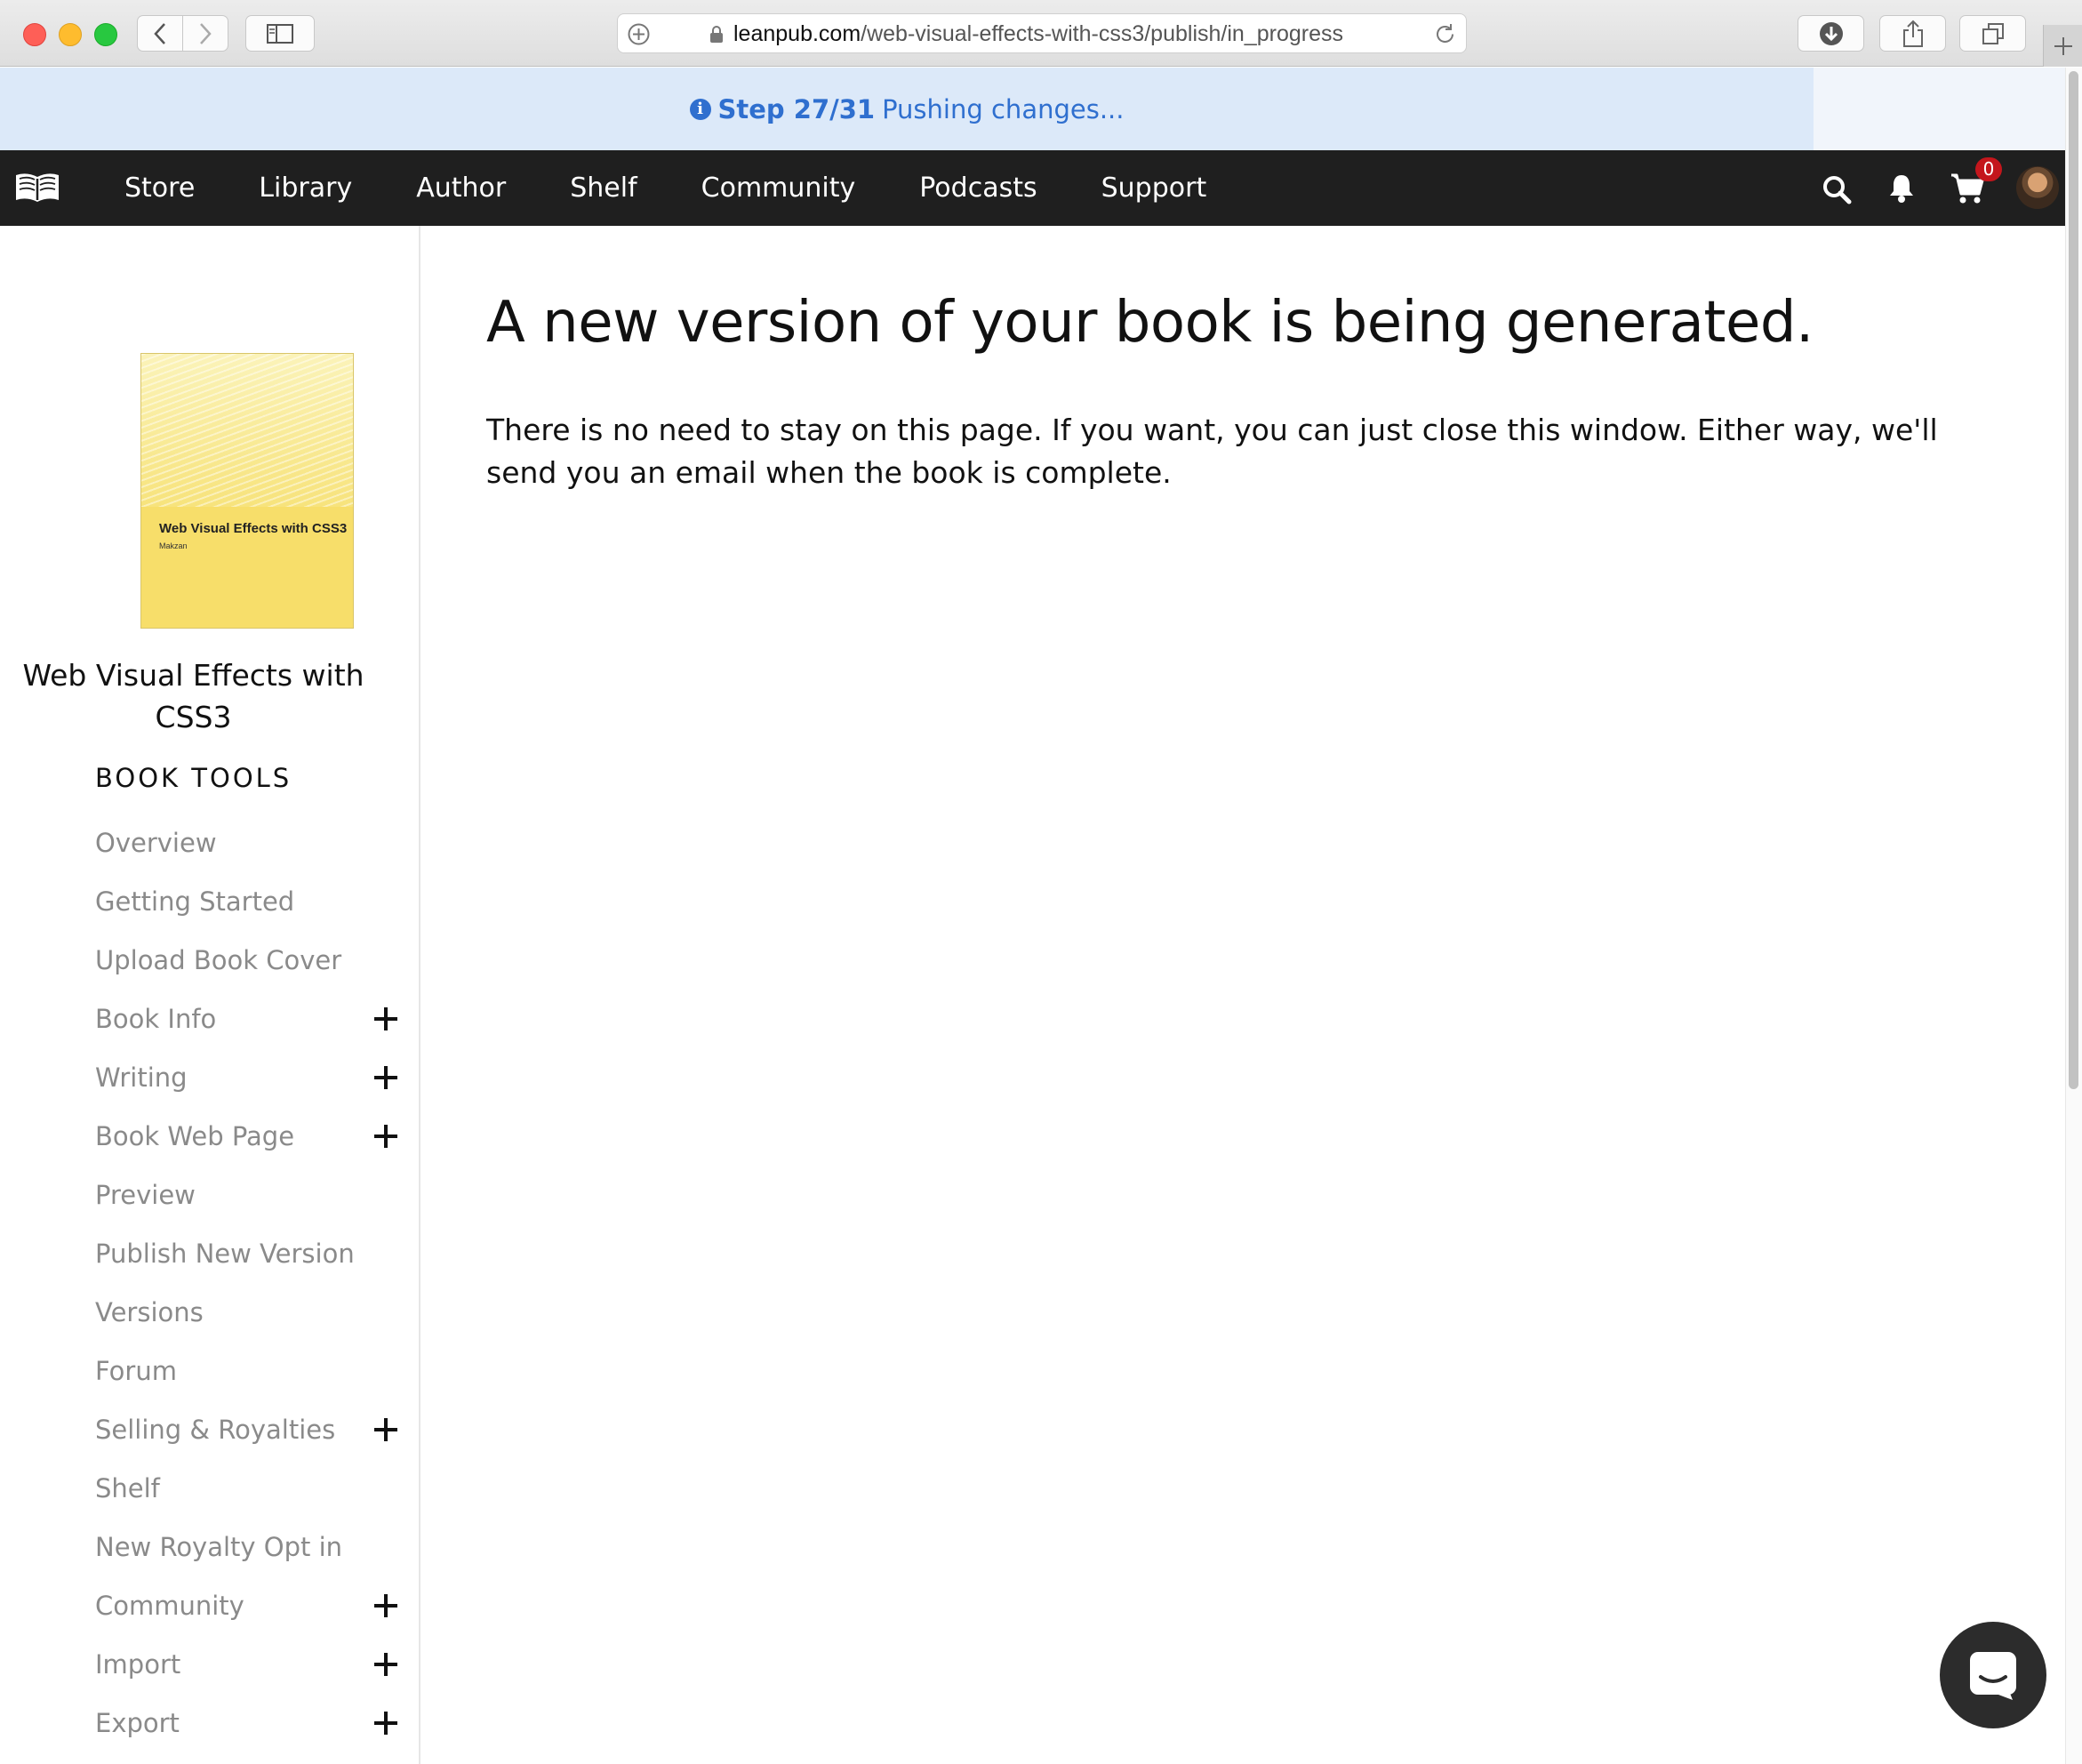 The height and width of the screenshot is (1764, 2082). What do you see at coordinates (159, 188) in the screenshot?
I see `nav-store: Store` at bounding box center [159, 188].